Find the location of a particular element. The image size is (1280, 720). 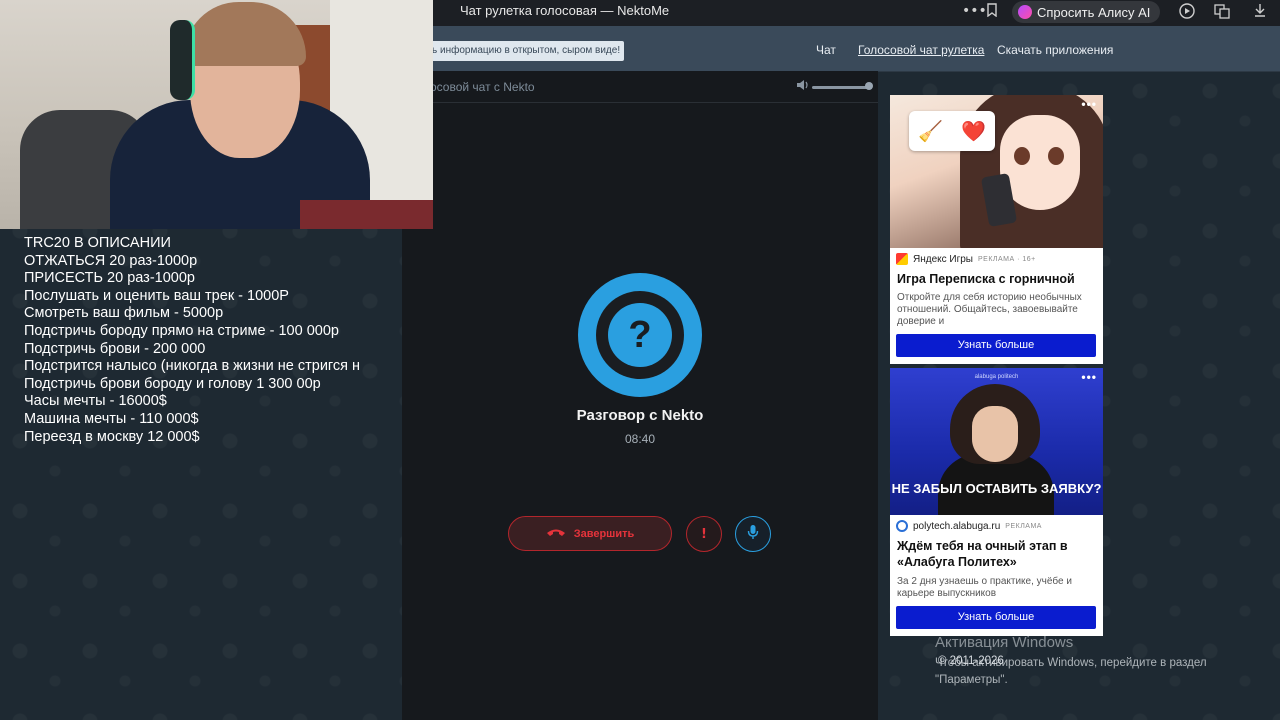

microphone-button is located at coordinates (753, 534).